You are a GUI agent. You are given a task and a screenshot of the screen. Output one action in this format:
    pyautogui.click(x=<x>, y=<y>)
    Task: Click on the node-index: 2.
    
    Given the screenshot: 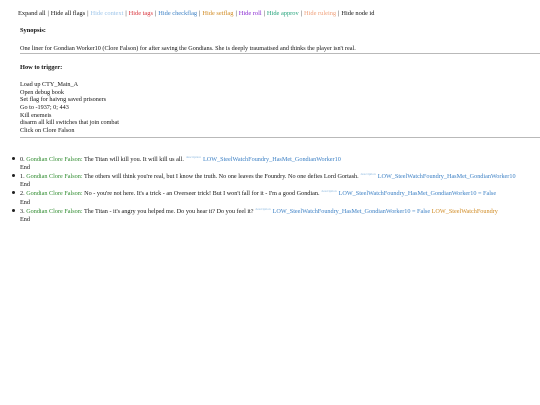 What is the action you would take?
    pyautogui.click(x=22, y=194)
    